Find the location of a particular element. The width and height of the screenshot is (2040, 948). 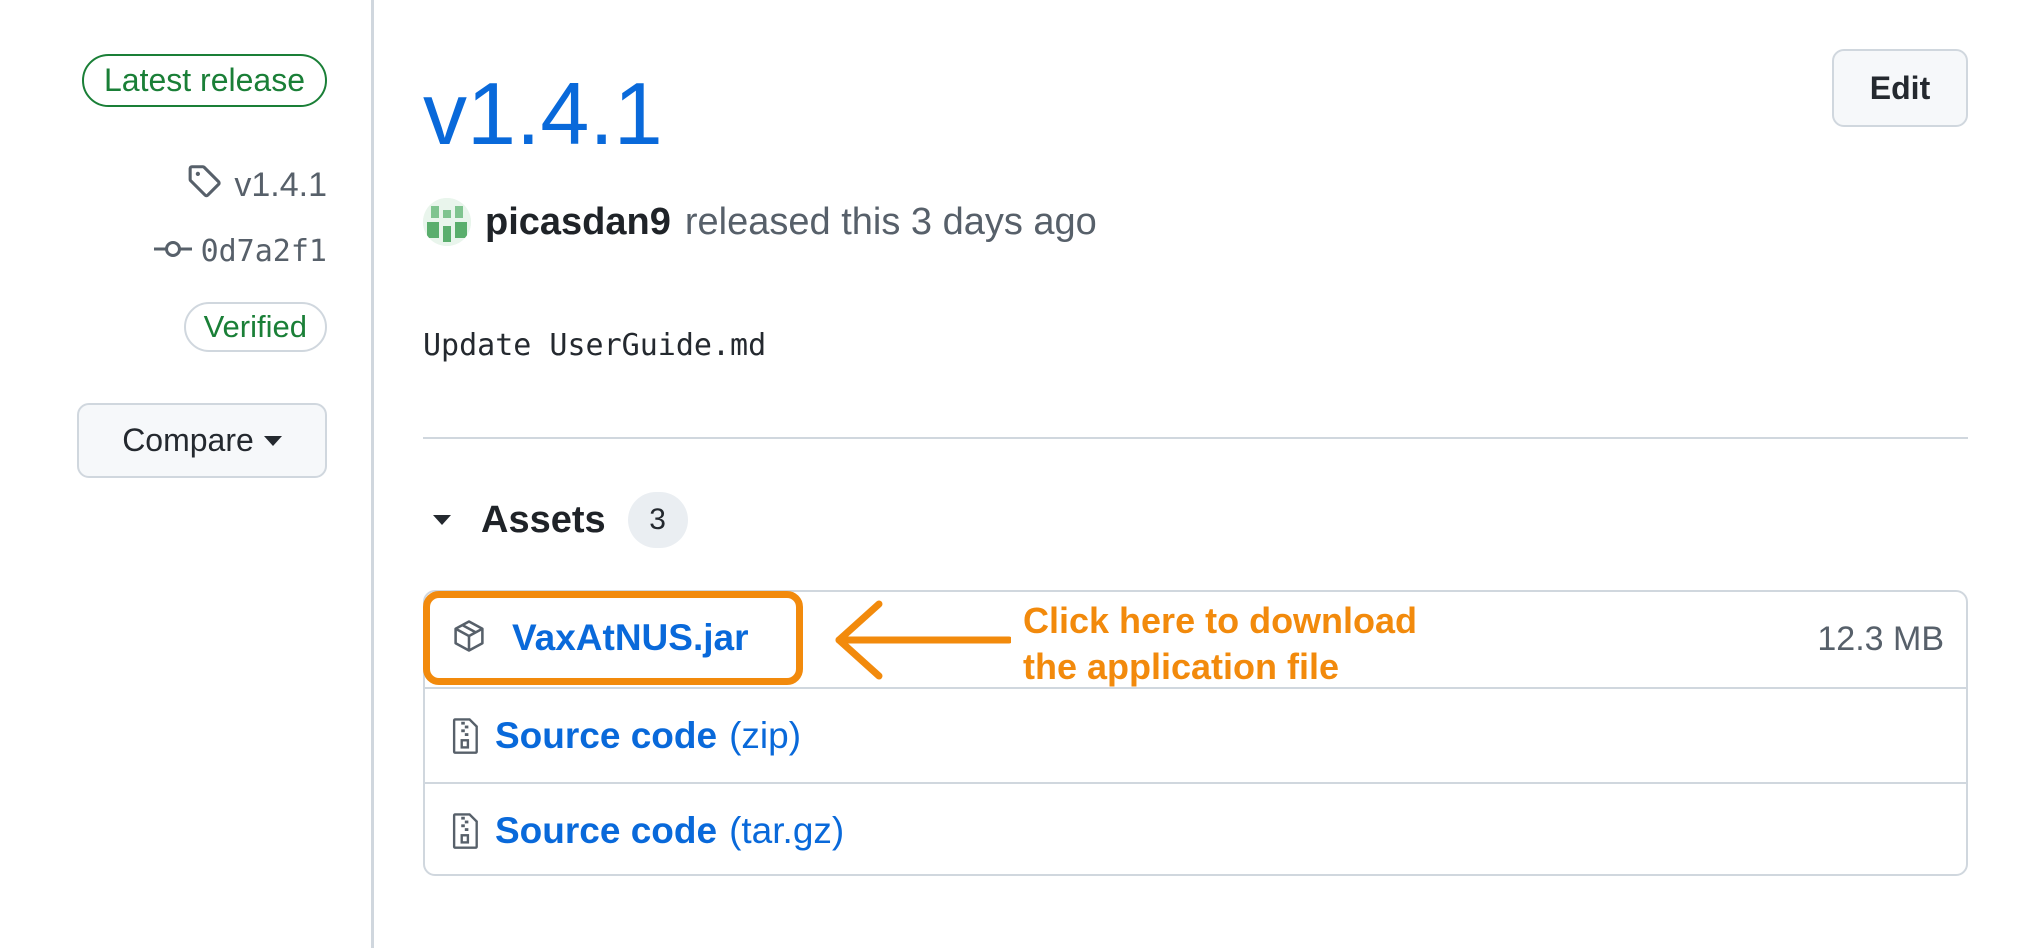

asset-link-zip: Source code is located at coordinates (606, 736).